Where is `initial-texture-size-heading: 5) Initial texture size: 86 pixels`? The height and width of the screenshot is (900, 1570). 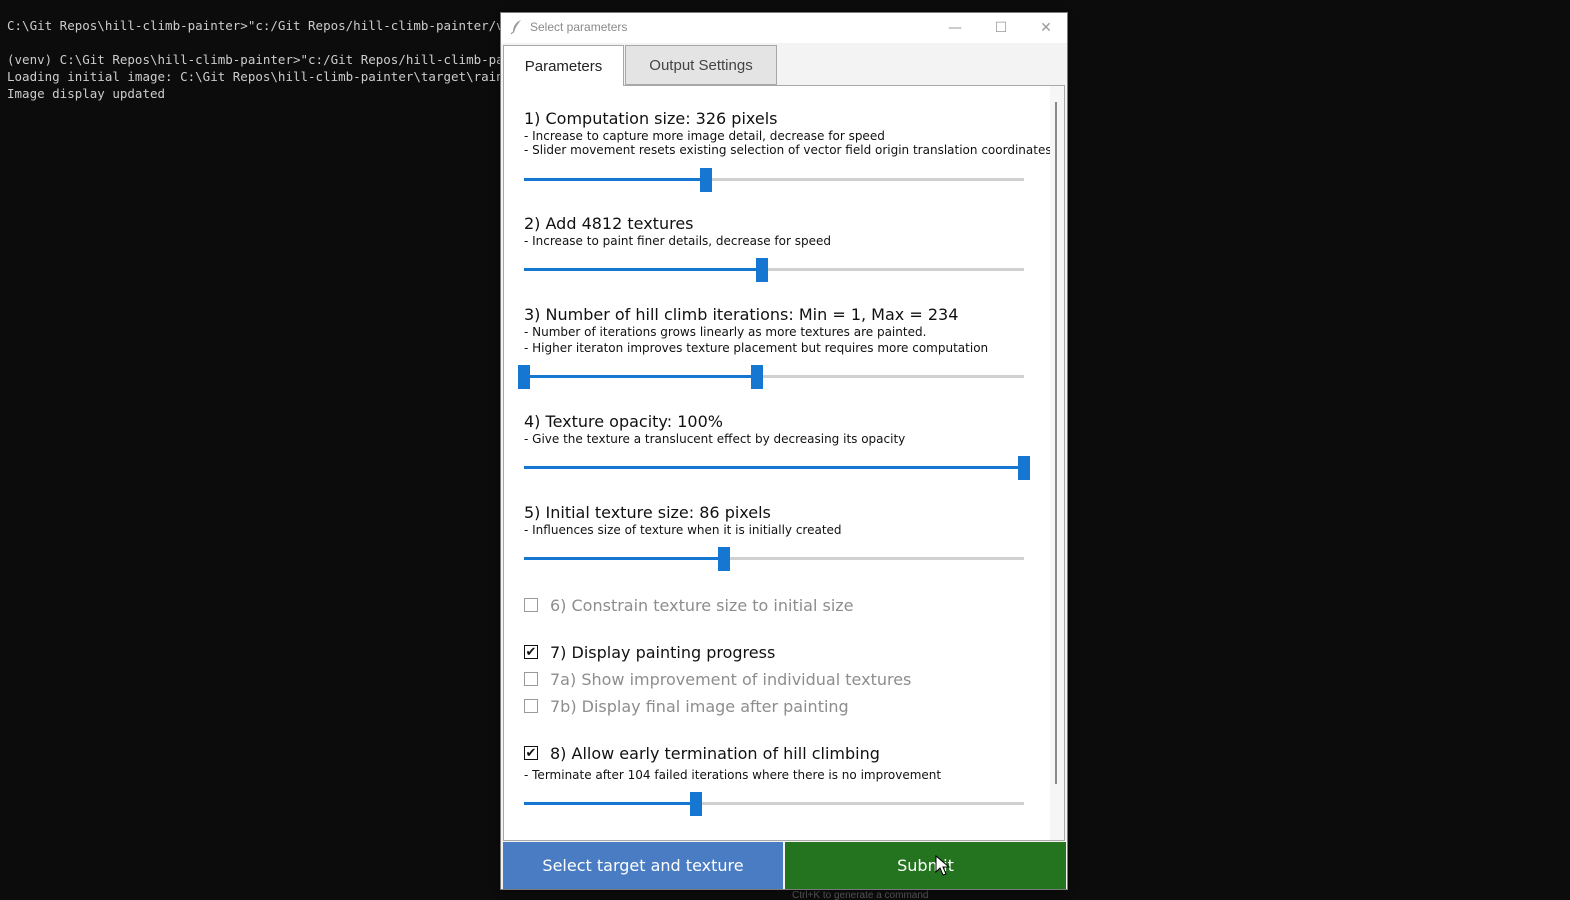 initial-texture-size-heading: 5) Initial texture size: 86 pixels is located at coordinates (647, 512).